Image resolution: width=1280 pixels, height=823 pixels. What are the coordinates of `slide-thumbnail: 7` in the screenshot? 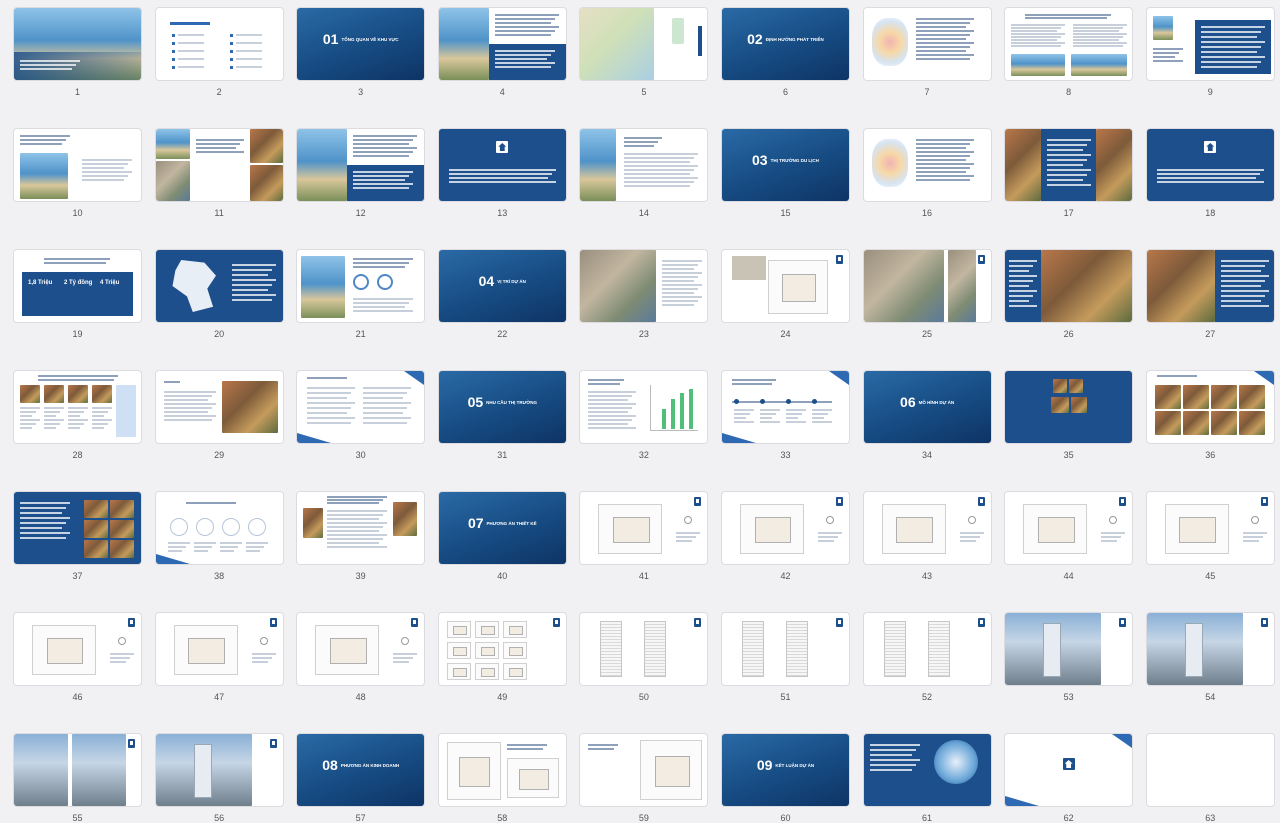 It's located at (927, 52).